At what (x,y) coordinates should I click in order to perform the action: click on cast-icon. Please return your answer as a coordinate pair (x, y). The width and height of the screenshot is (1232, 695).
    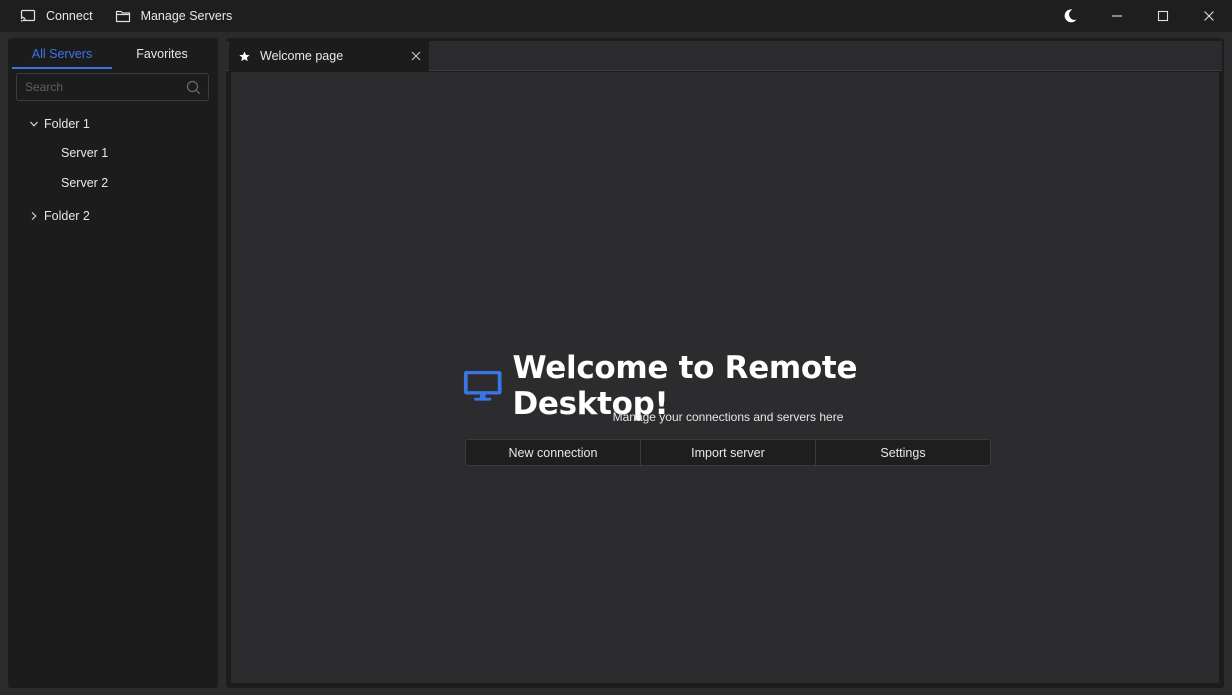
    Looking at the image, I should click on (28, 15).